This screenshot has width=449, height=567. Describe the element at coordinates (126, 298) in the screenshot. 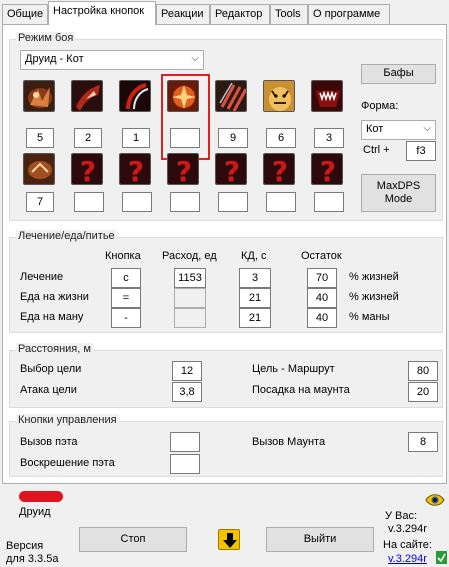

I see `food-hp-button-field: =` at that location.